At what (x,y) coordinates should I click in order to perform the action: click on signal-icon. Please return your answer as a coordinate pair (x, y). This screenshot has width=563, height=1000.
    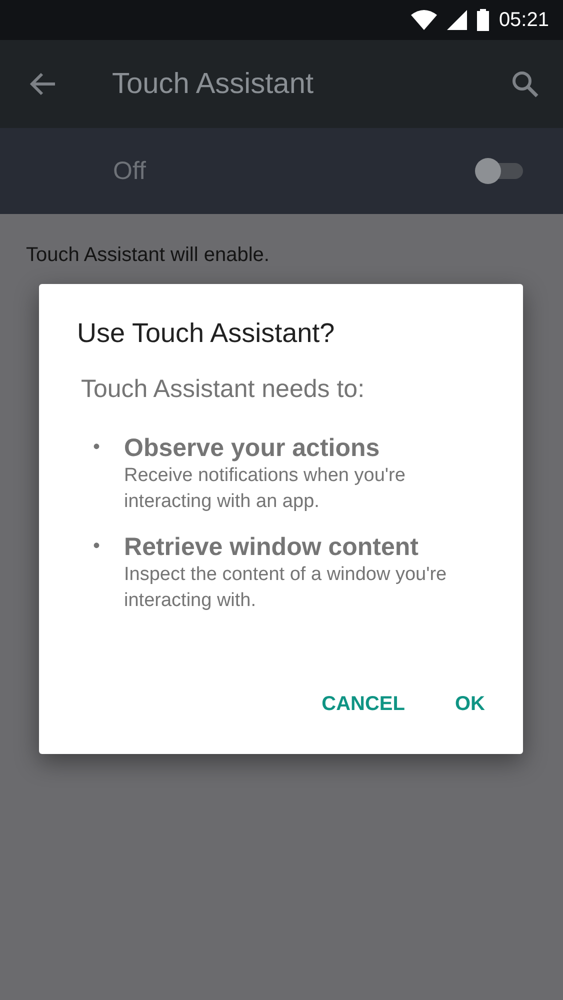
    Looking at the image, I should click on (456, 20).